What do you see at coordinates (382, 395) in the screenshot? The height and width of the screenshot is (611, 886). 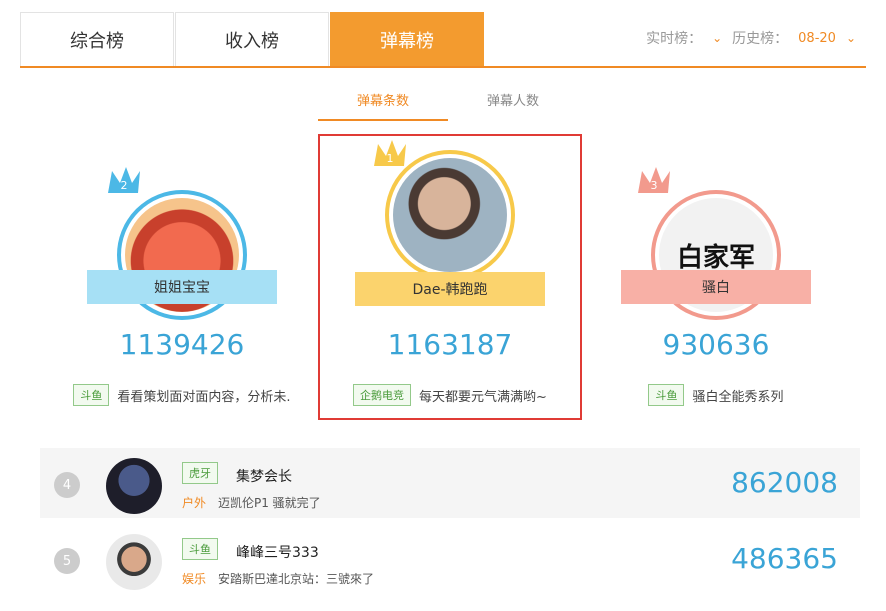 I see `platform-badge: 企鹅电竞` at bounding box center [382, 395].